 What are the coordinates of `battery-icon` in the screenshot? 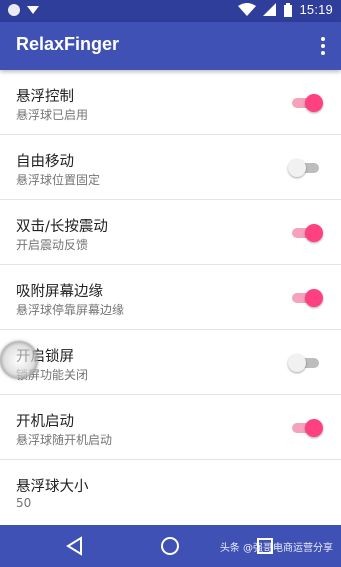 It's located at (288, 9).